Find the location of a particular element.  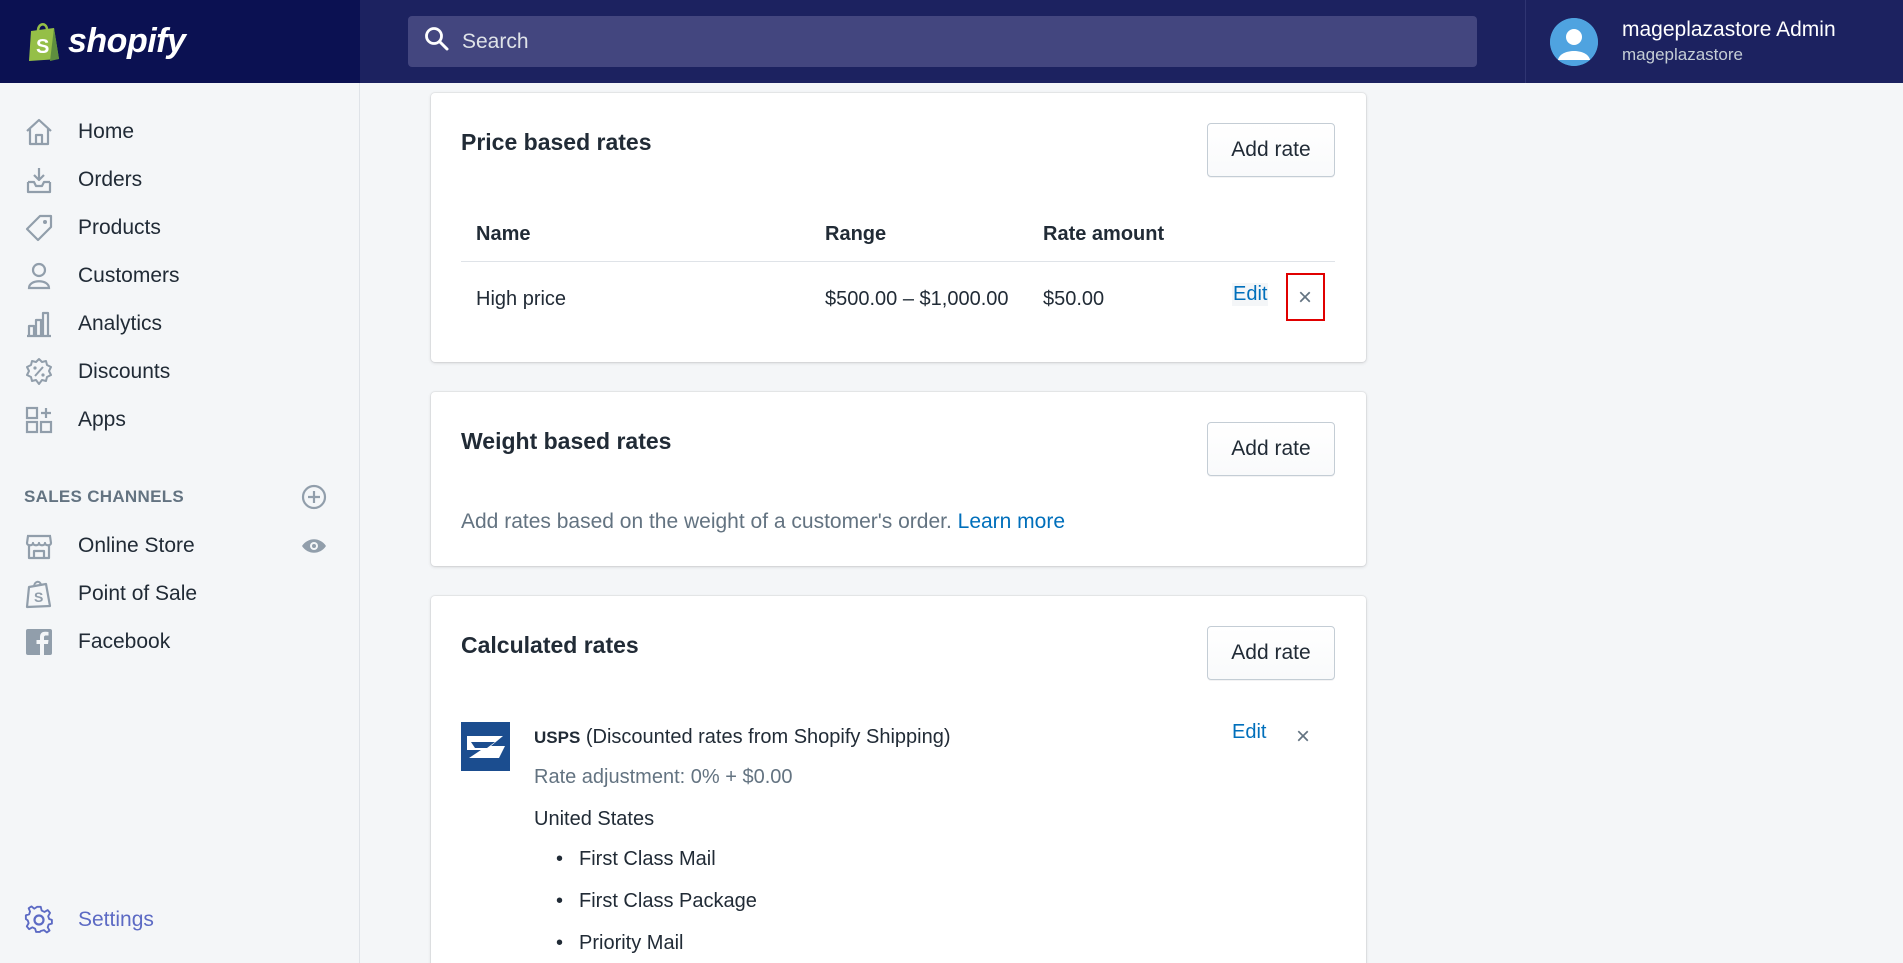

apps-icon is located at coordinates (39, 420).